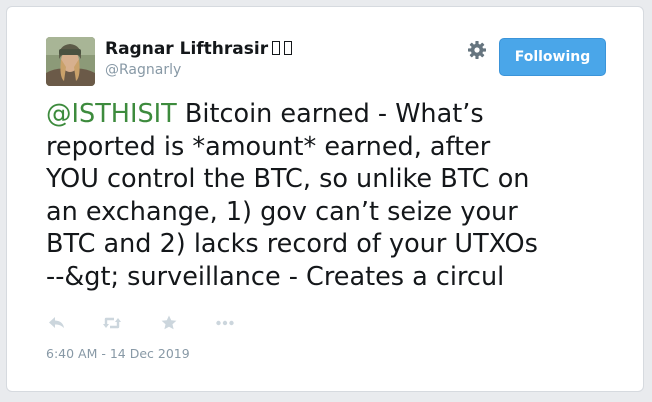 Image resolution: width=652 pixels, height=402 pixels. Describe the element at coordinates (282, 211) in the screenshot. I see `tweet-line: an exchange, 1) gov can’t seize your` at that location.